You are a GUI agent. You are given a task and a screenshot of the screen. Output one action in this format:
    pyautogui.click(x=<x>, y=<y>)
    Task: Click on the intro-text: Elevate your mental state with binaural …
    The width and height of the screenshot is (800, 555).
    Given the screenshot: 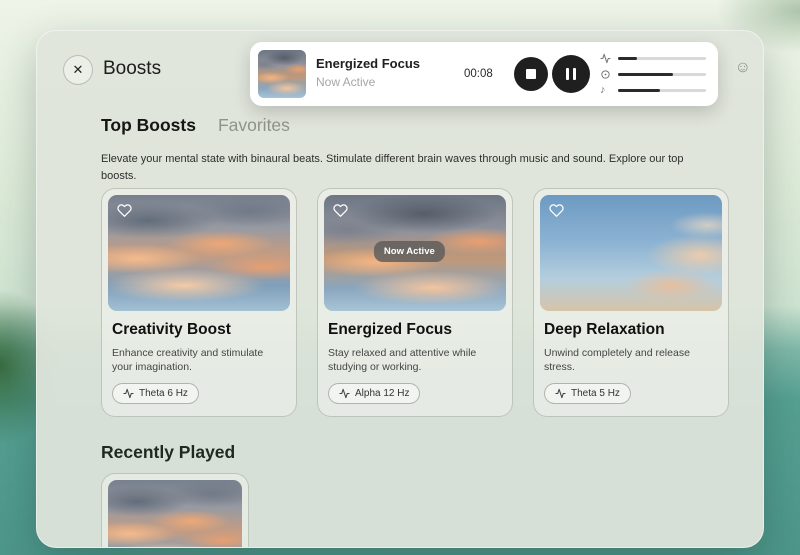 What is the action you would take?
    pyautogui.click(x=392, y=167)
    